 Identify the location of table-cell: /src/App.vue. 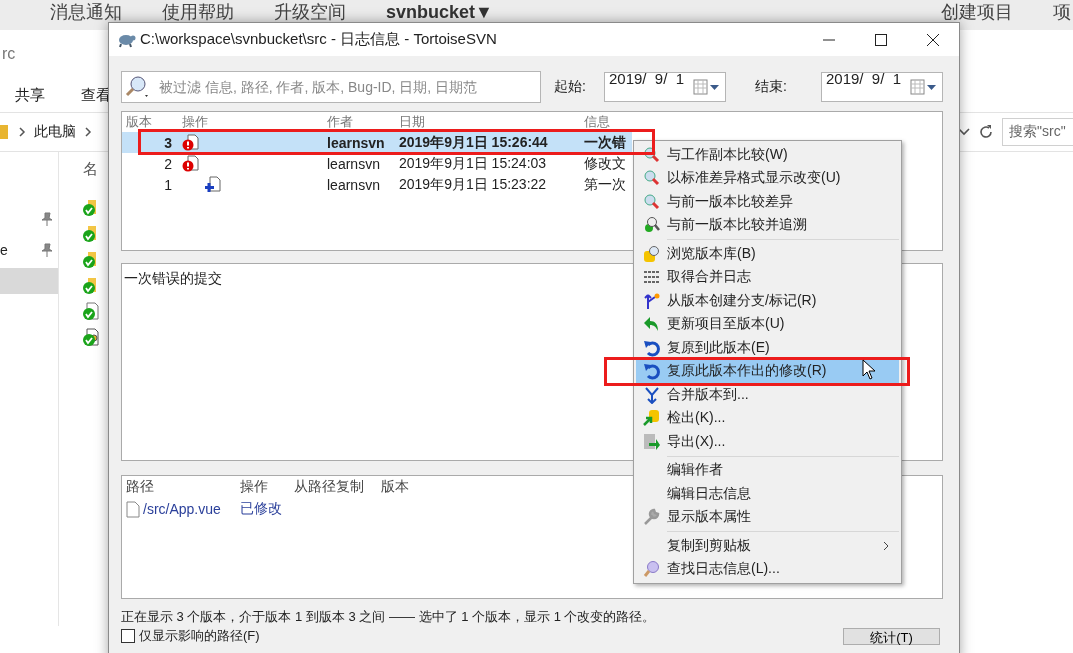
(182, 509).